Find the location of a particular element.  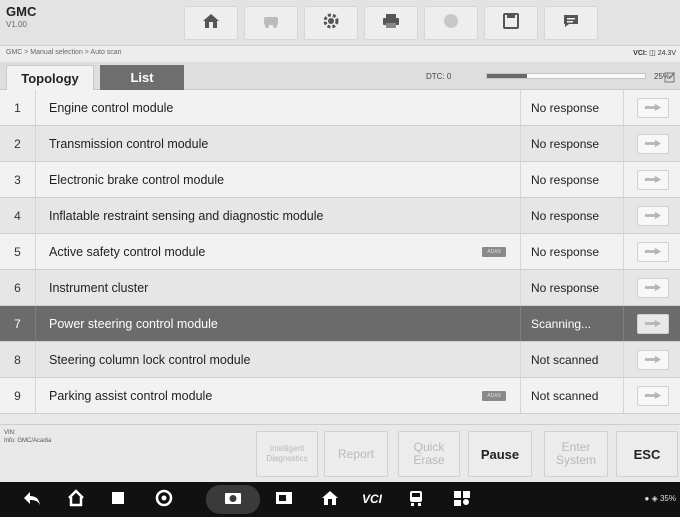

module-name: Electronic brake control module is located at coordinates (137, 179).